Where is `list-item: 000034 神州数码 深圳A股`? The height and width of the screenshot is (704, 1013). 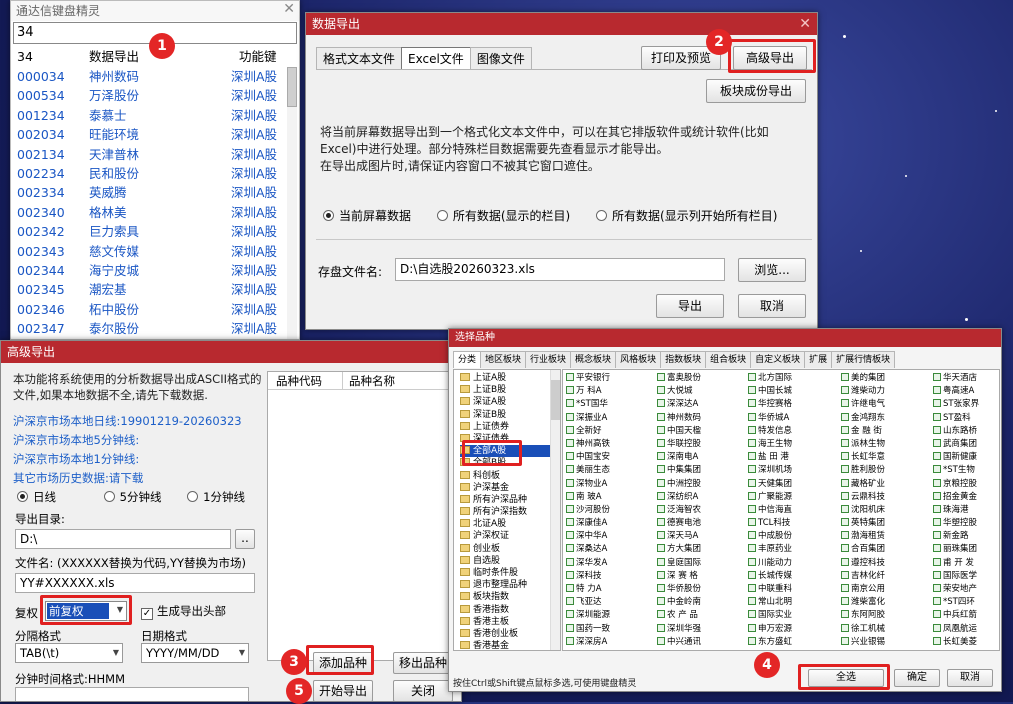
list-item: 000034 神州数码 深圳A股 is located at coordinates (149, 76).